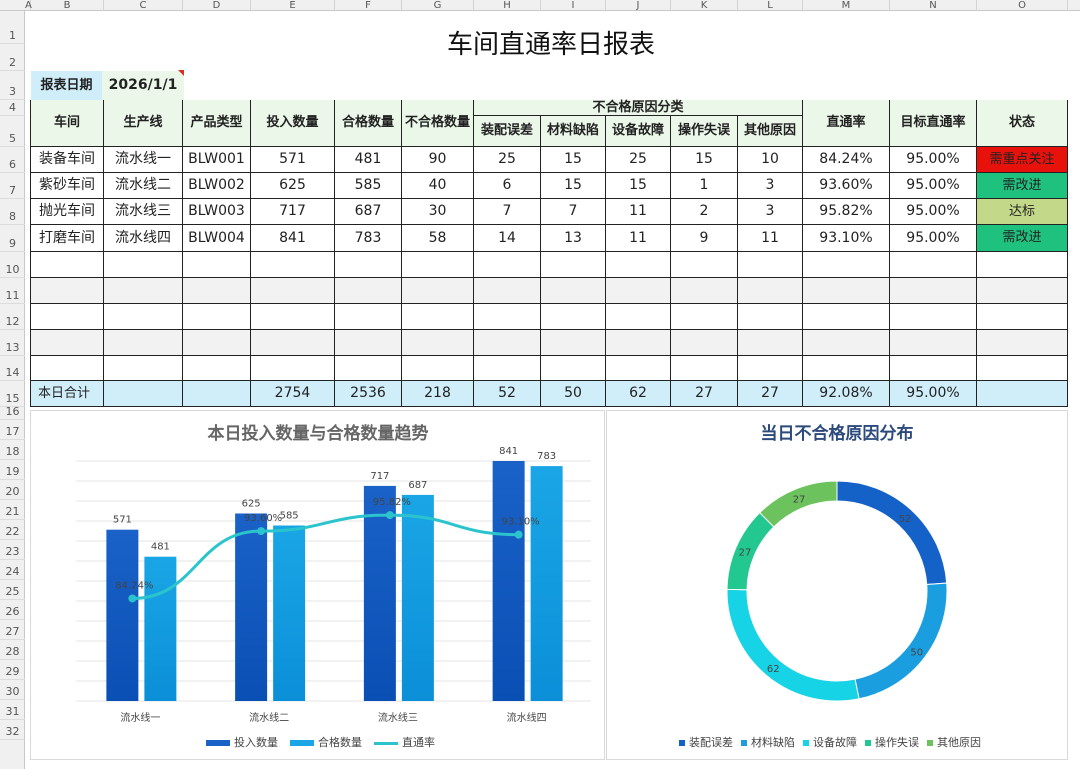  Describe the element at coordinates (638, 186) in the screenshot. I see `cell-r3: 15` at that location.